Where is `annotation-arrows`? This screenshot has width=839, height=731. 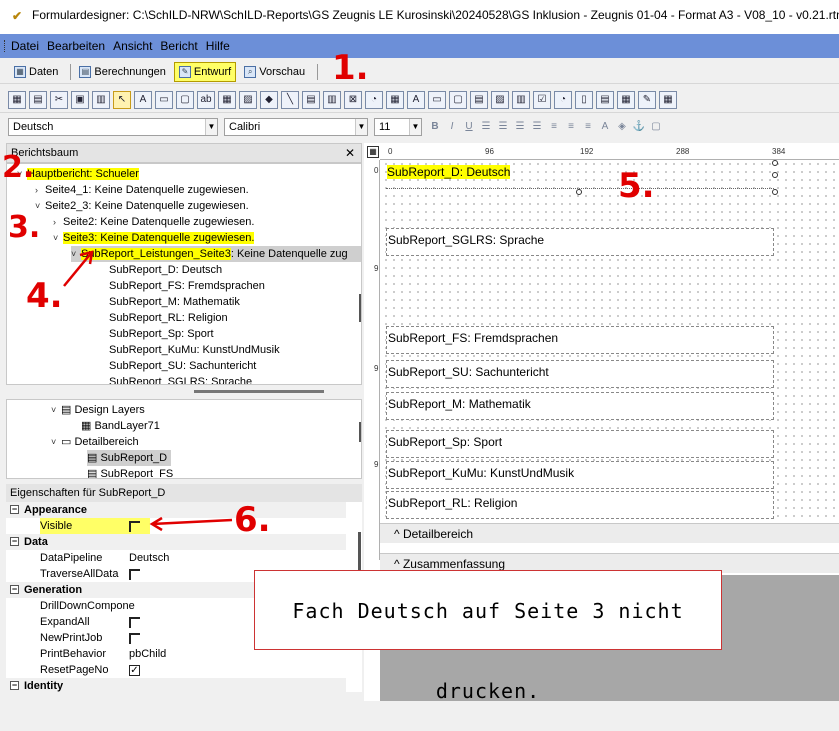 annotation-arrows is located at coordinates (148, 391).